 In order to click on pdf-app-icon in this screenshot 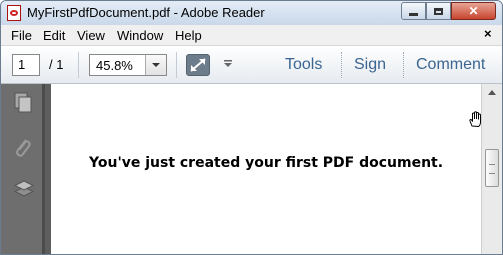, I will do `click(14, 13)`.